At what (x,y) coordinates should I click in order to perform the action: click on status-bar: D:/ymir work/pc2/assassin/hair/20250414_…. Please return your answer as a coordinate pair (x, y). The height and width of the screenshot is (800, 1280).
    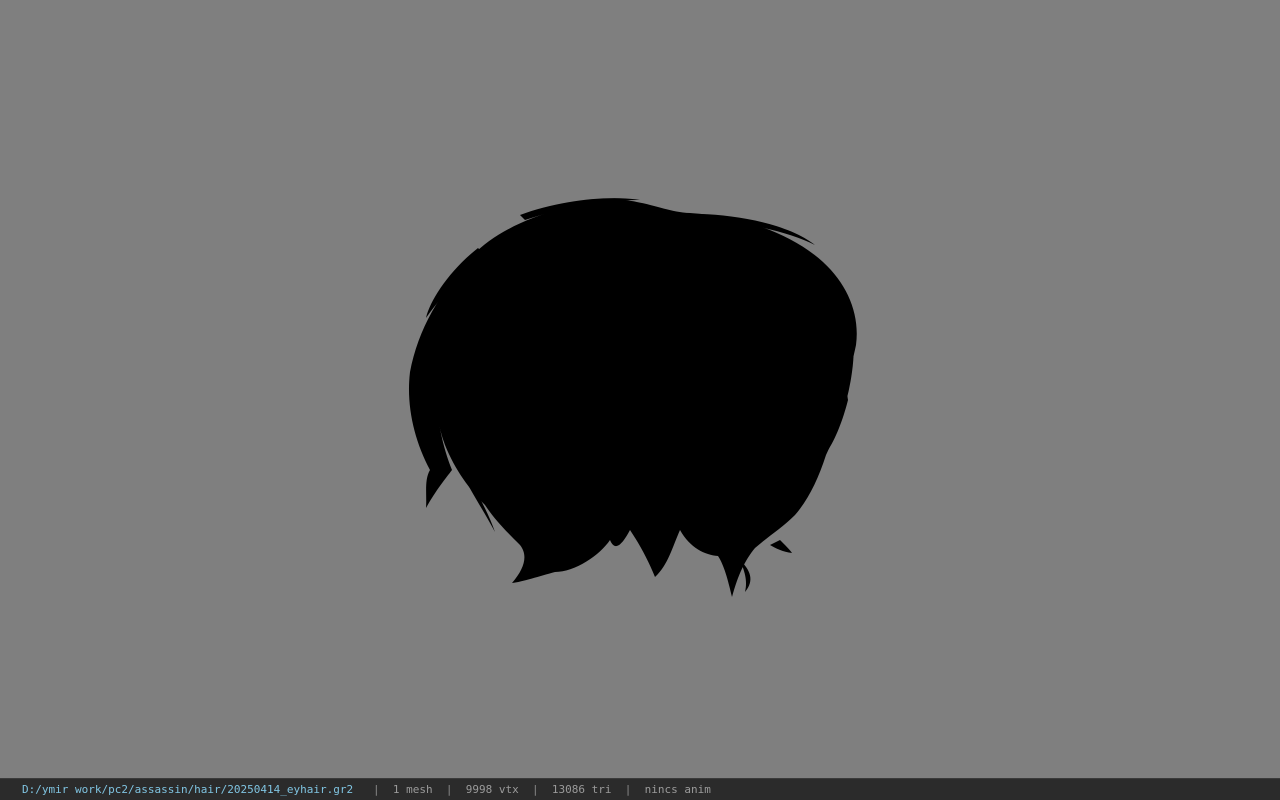
    Looking at the image, I should click on (640, 789).